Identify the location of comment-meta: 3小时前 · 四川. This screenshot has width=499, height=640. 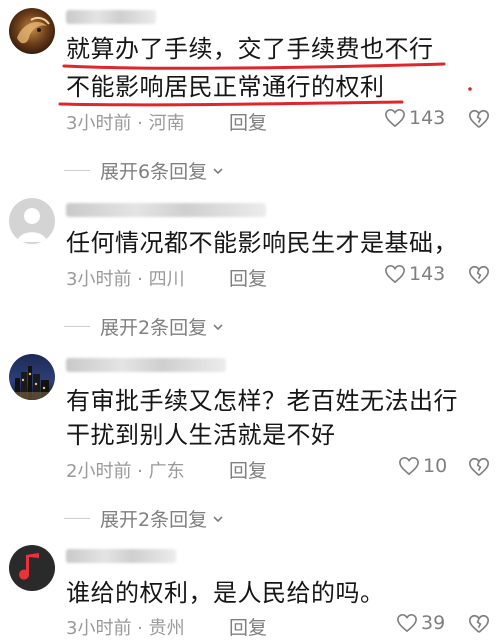
(125, 278).